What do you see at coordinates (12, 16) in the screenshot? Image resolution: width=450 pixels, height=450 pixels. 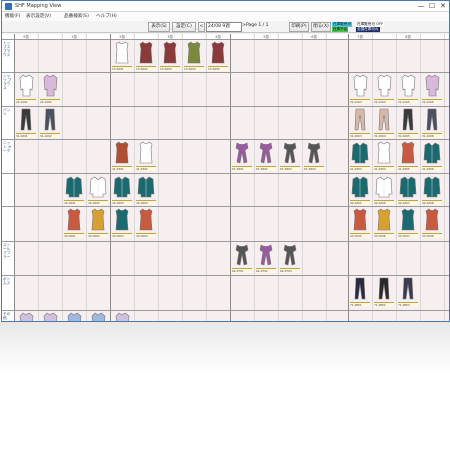 I see `menu-item-function: 機能(F)` at bounding box center [12, 16].